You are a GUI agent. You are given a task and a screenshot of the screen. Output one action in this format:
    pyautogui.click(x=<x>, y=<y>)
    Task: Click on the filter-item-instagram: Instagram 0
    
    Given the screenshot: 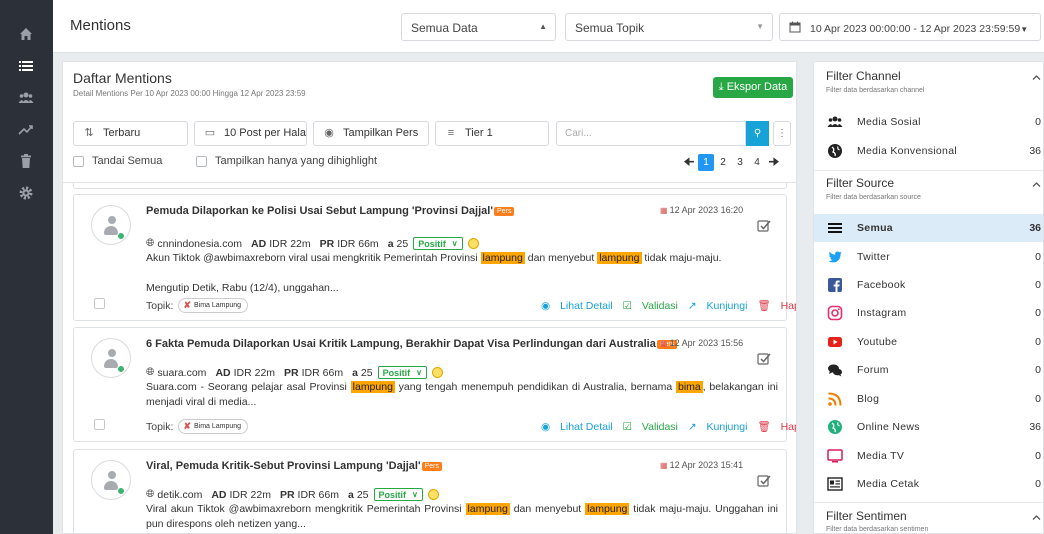 What is the action you would take?
    pyautogui.click(x=928, y=313)
    